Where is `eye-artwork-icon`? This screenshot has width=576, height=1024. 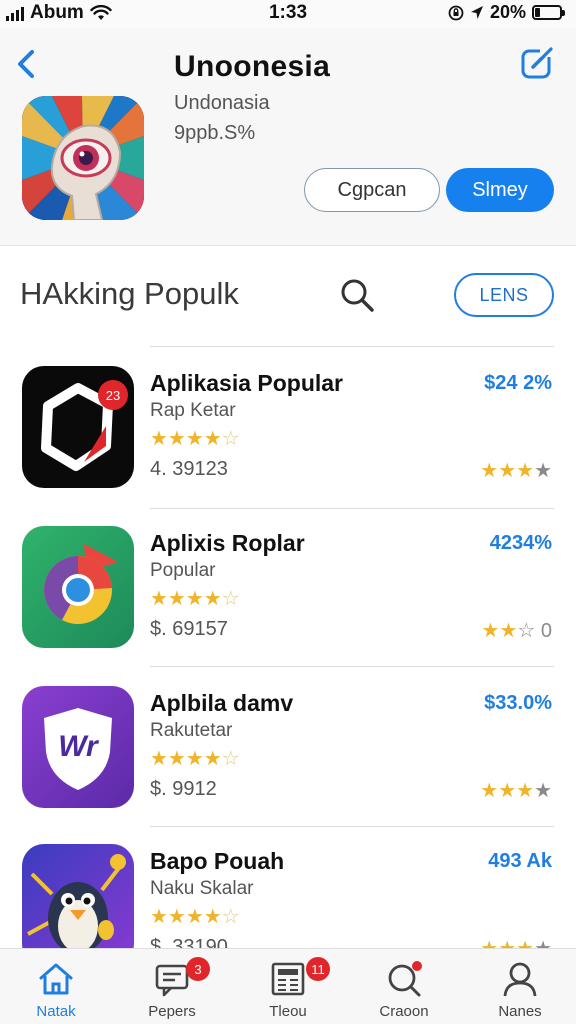
eye-artwork-icon is located at coordinates (83, 158).